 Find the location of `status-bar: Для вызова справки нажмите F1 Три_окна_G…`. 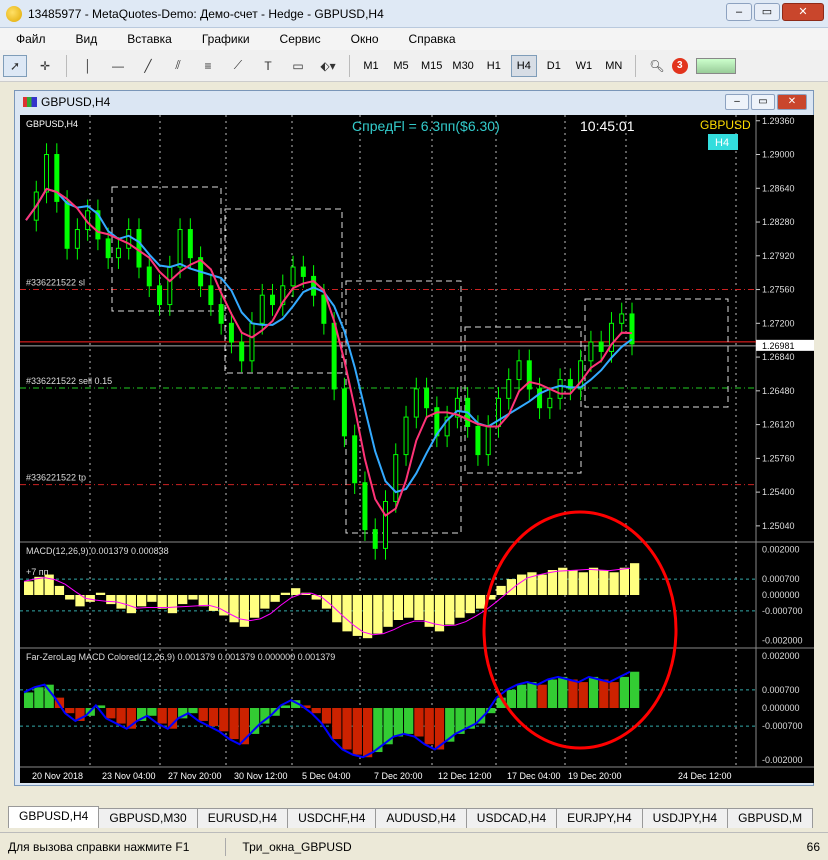

status-bar: Для вызова справки нажмите F1 Три_окна_G… is located at coordinates (414, 846).